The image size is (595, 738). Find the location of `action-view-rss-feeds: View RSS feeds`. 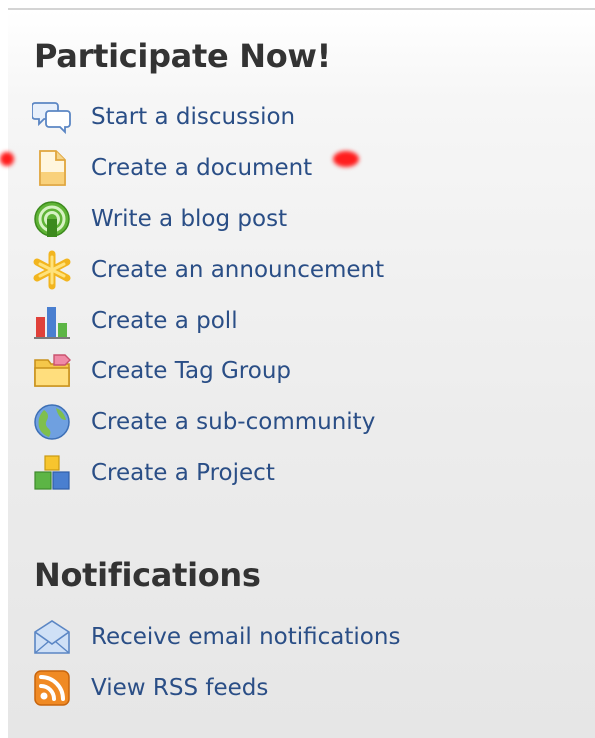

action-view-rss-feeds: View RSS feeds is located at coordinates (216, 688).